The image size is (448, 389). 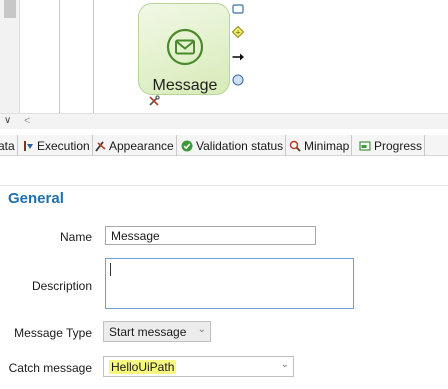 I want to click on catch-message-value: HelloUiPath, so click(x=143, y=367).